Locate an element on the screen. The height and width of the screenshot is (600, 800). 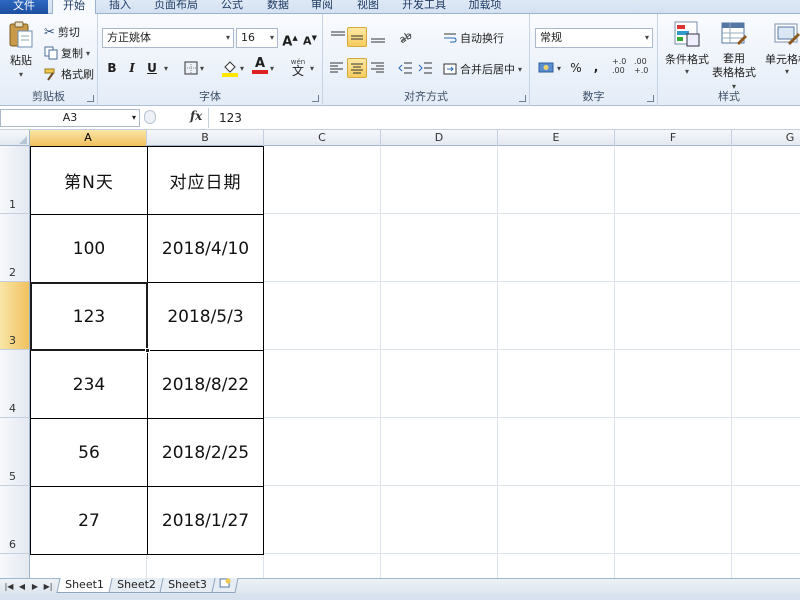
sheet-tab-3: Sheet3 is located at coordinates (187, 585).